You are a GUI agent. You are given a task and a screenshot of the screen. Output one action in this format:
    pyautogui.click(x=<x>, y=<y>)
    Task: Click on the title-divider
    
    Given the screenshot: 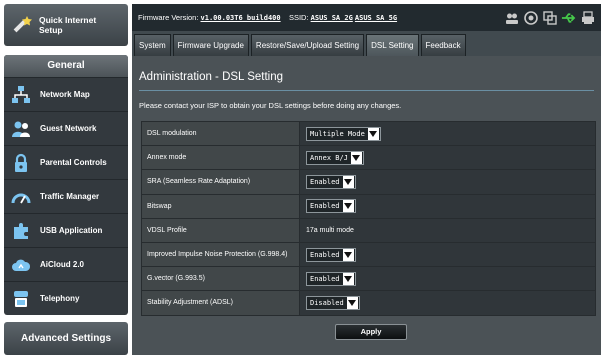 What is the action you would take?
    pyautogui.click(x=366, y=90)
    